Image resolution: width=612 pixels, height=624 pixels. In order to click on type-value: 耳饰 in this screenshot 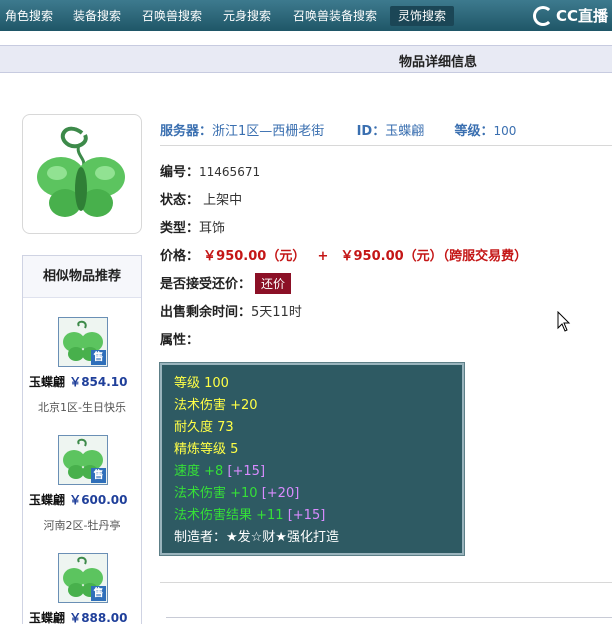, I will do `click(212, 228)`.